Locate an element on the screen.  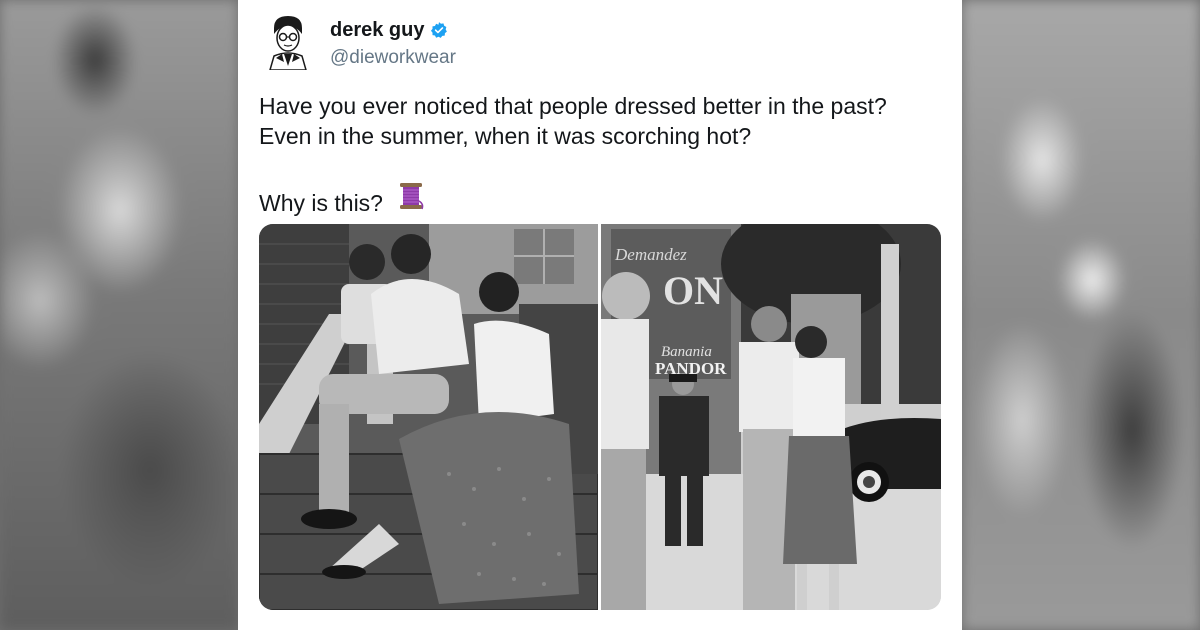
tweet-author: derek guy @dieworkwear is located at coordinates (393, 43).